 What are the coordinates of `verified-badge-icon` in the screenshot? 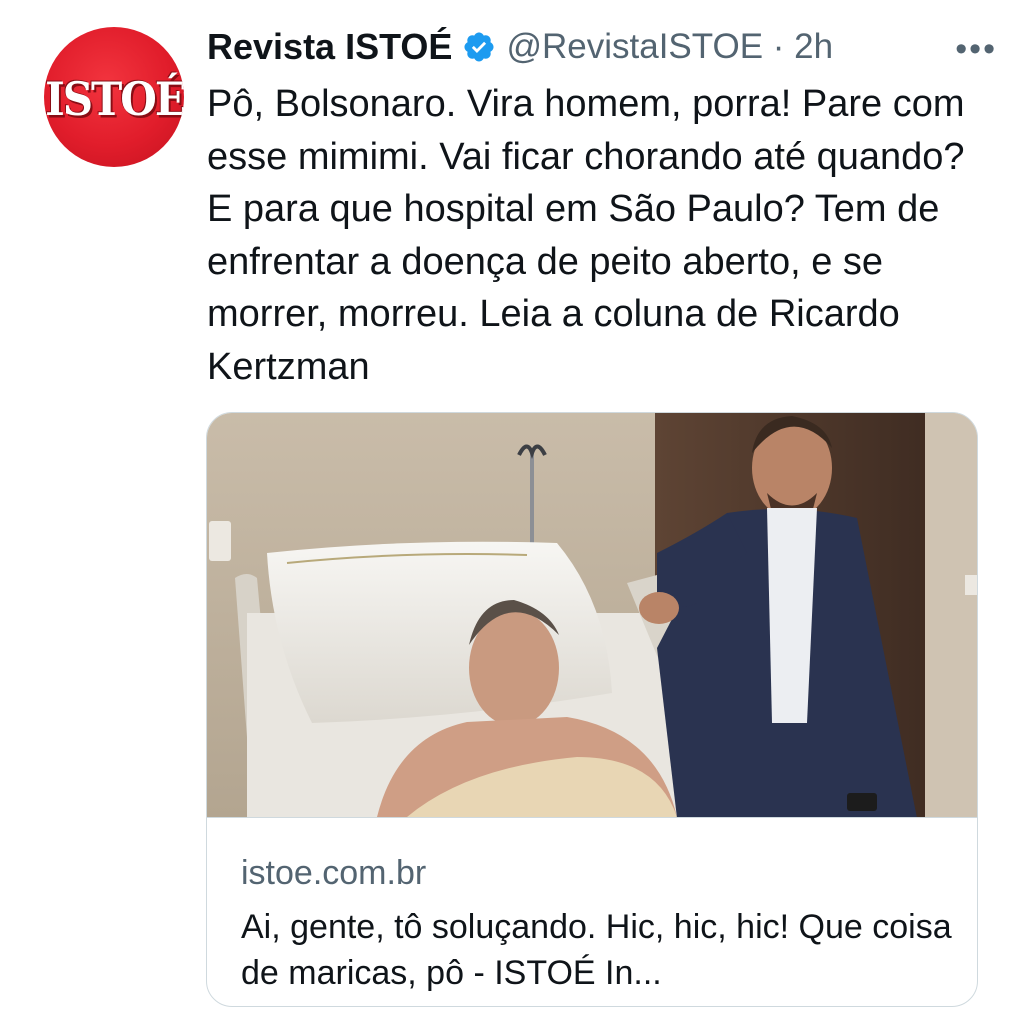 It's located at (479, 47).